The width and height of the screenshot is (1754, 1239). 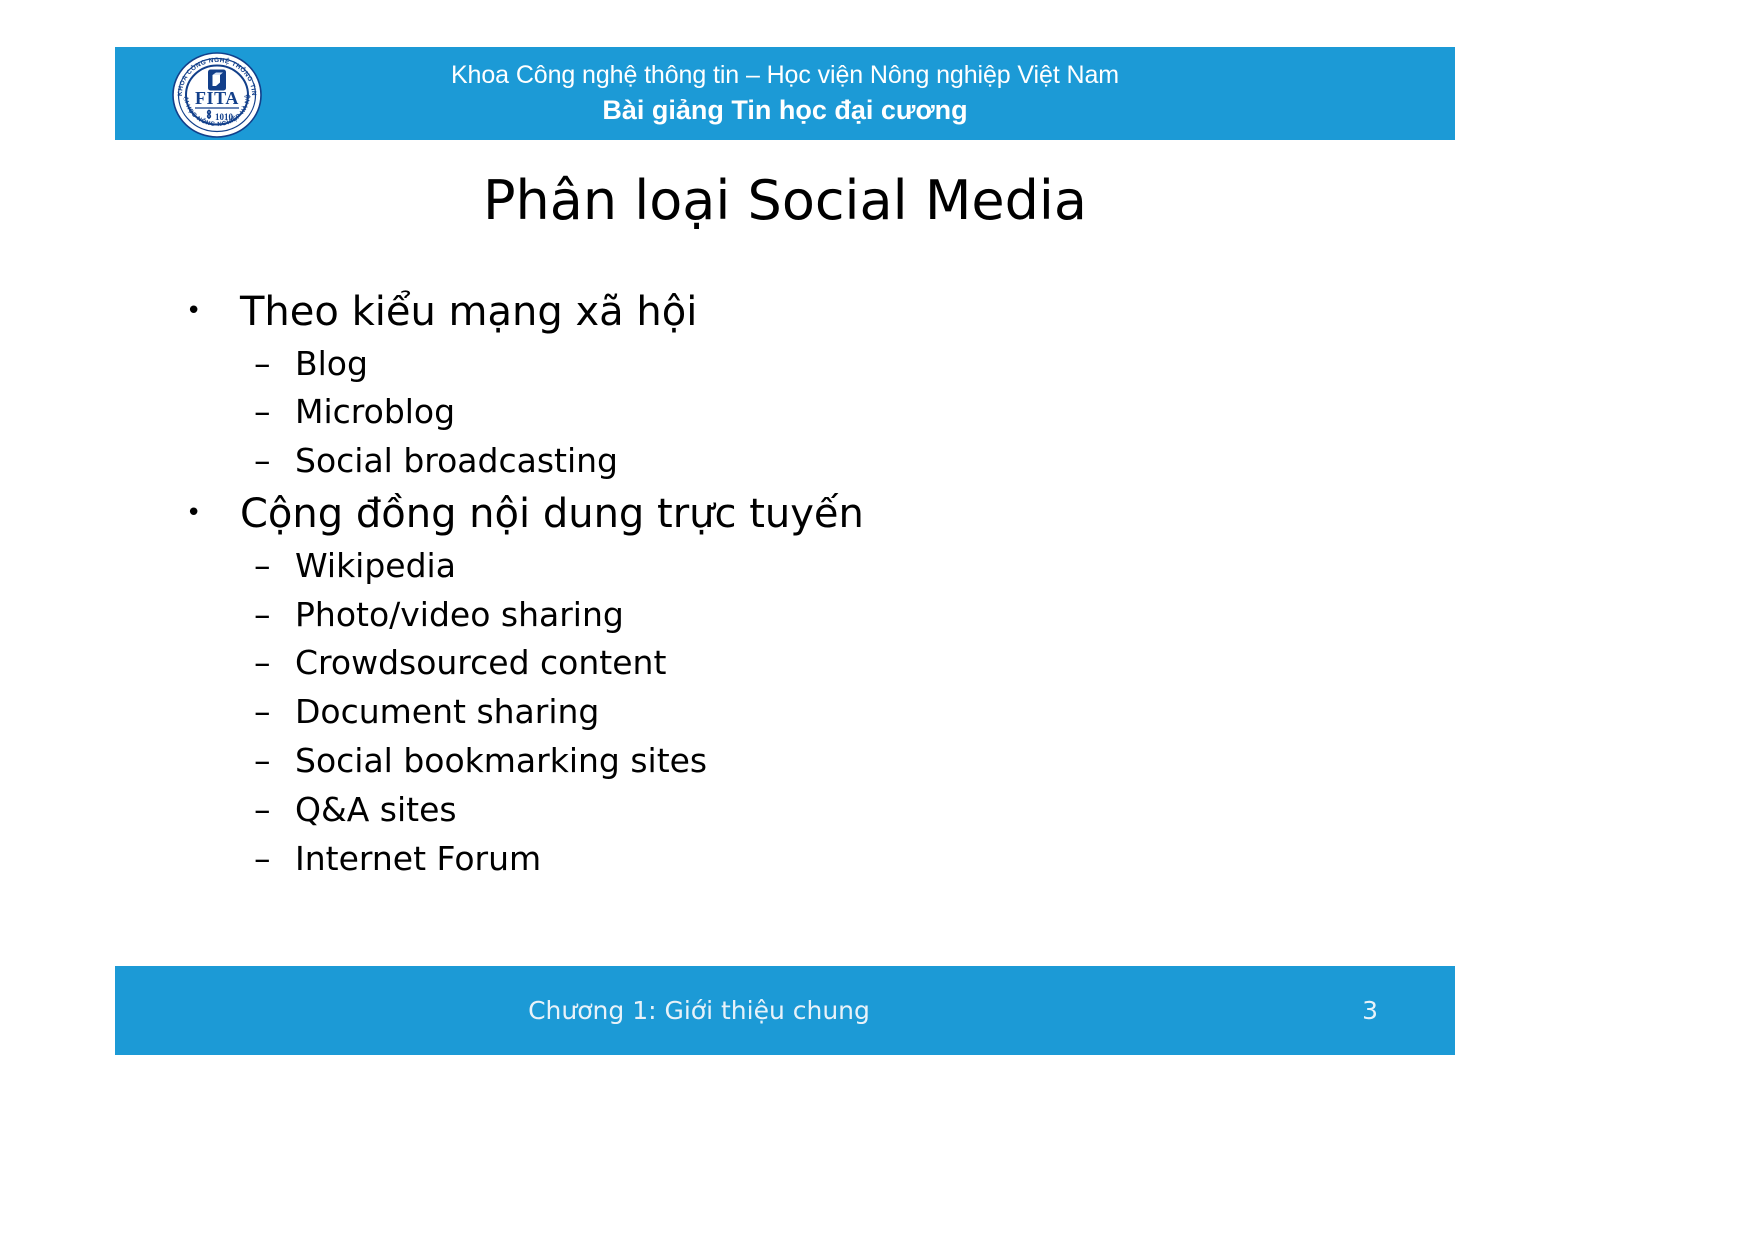 I want to click on bullet-level2: – Internet Forum, so click(x=810, y=859).